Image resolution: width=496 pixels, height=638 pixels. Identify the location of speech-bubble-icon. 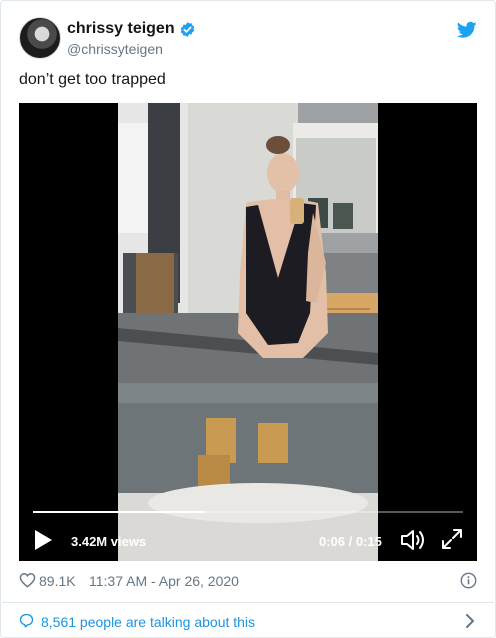
(26, 620).